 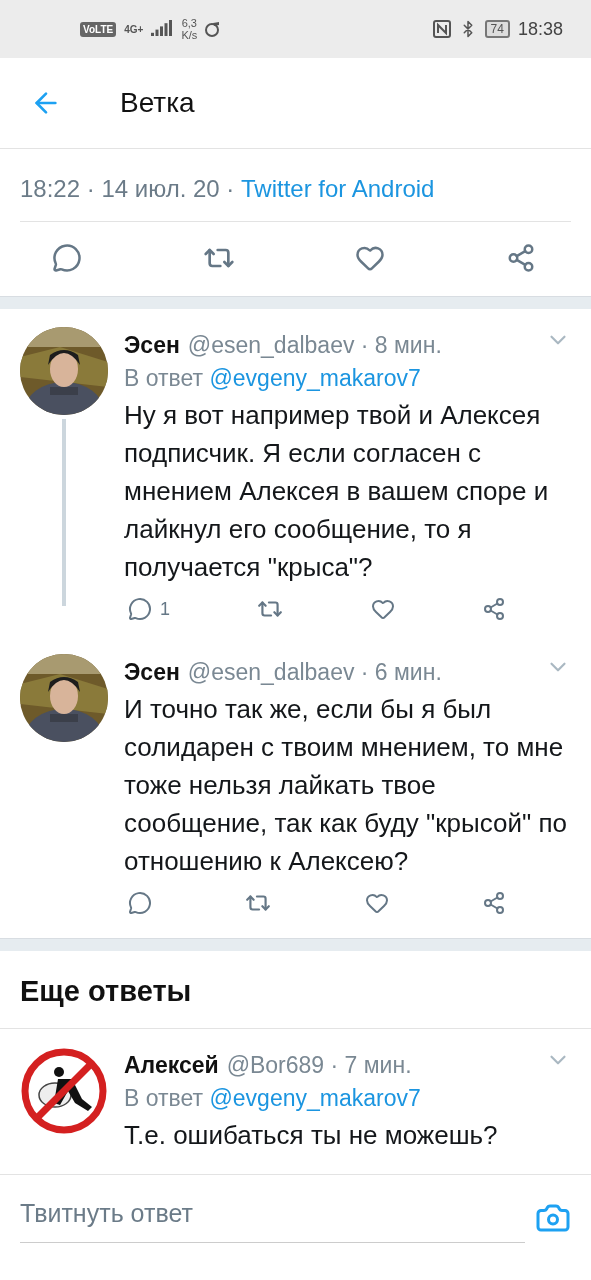 I want to click on reply-button: 1, so click(x=149, y=609).